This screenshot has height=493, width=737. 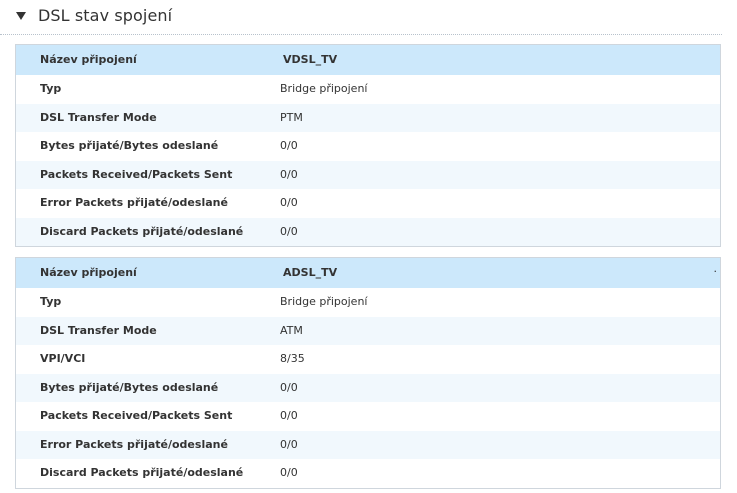 I want to click on table-row: DSL Transfer Mode PTM, so click(x=368, y=117).